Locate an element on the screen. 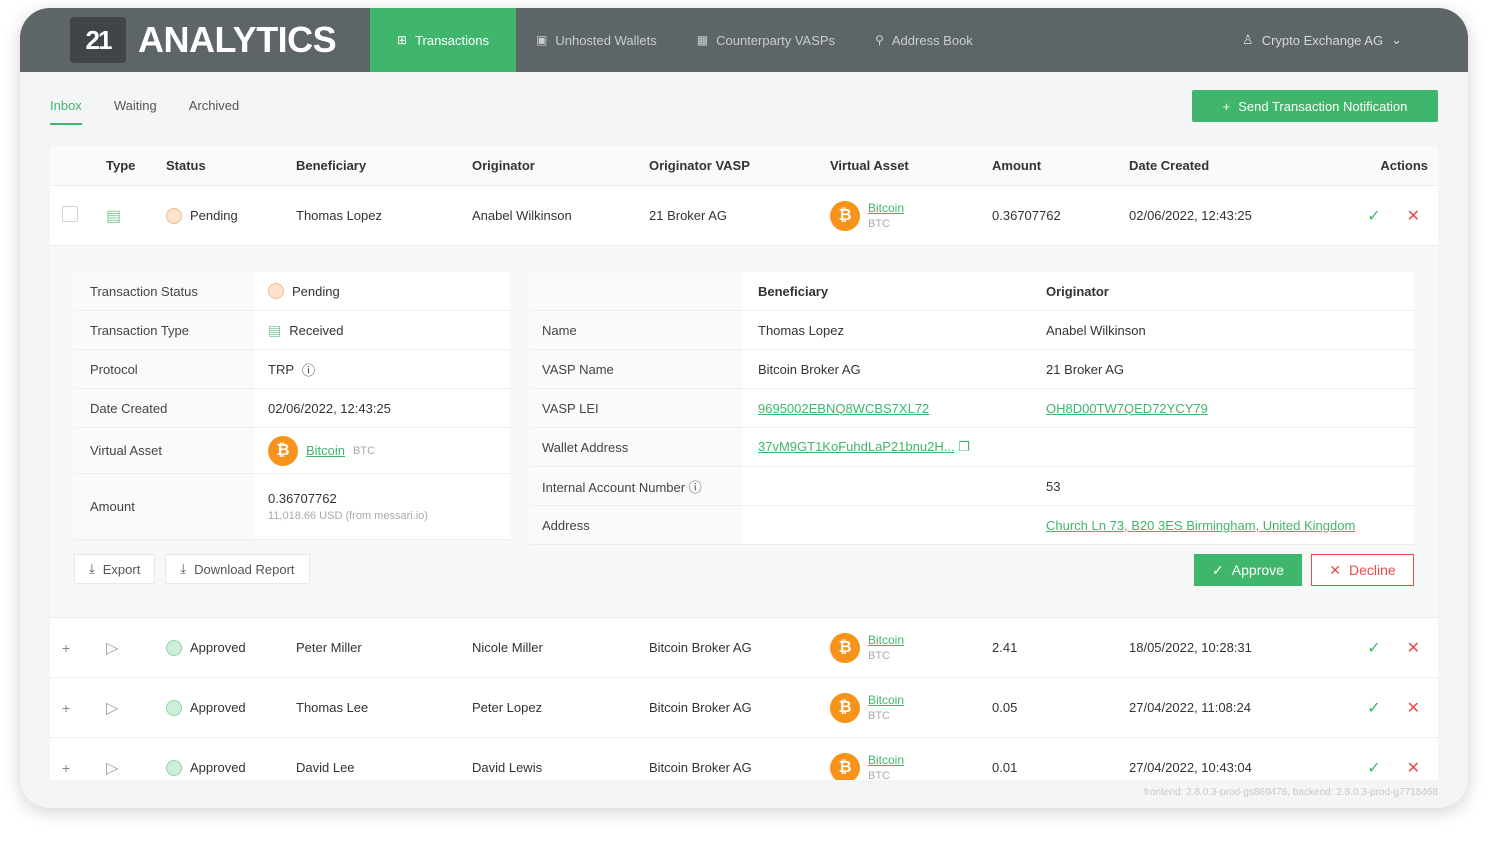 The image size is (1488, 841). column-header: Type is located at coordinates (136, 165).